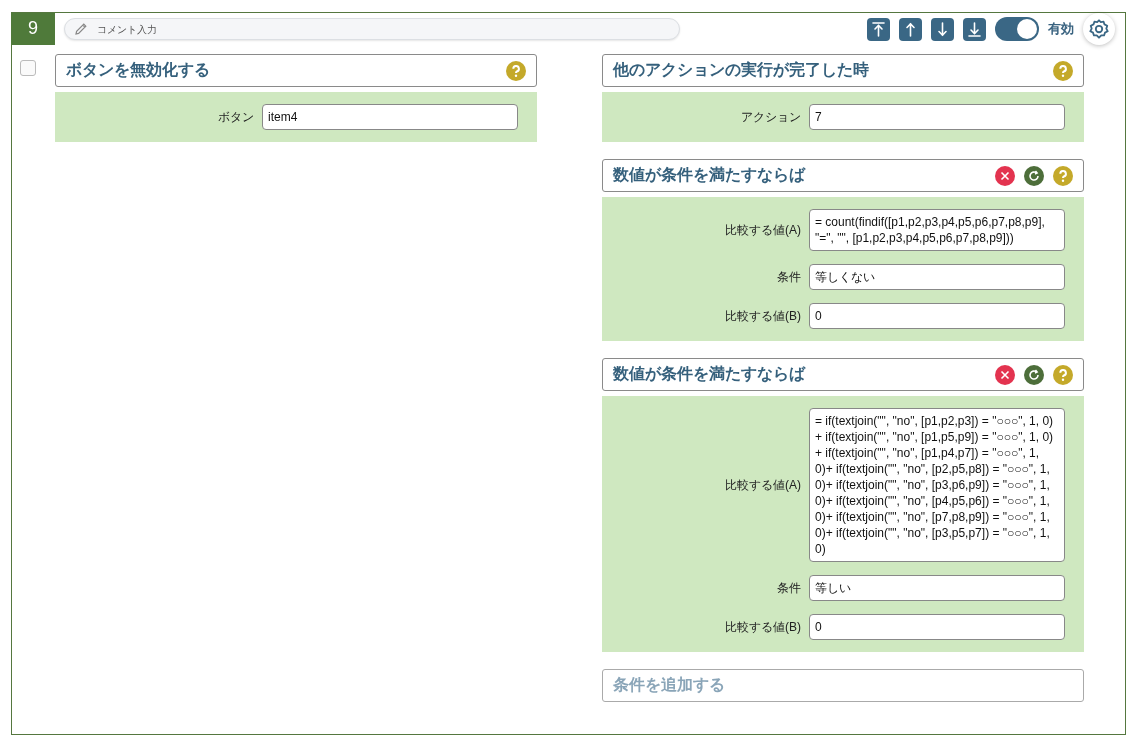 This screenshot has width=1134, height=746. Describe the element at coordinates (937, 117) in the screenshot. I see `input-field: 7` at that location.